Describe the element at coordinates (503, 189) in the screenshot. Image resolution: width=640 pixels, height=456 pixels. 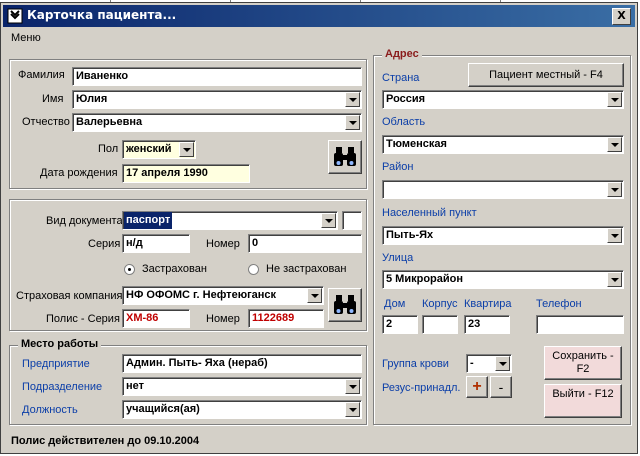
I see `district-select` at that location.